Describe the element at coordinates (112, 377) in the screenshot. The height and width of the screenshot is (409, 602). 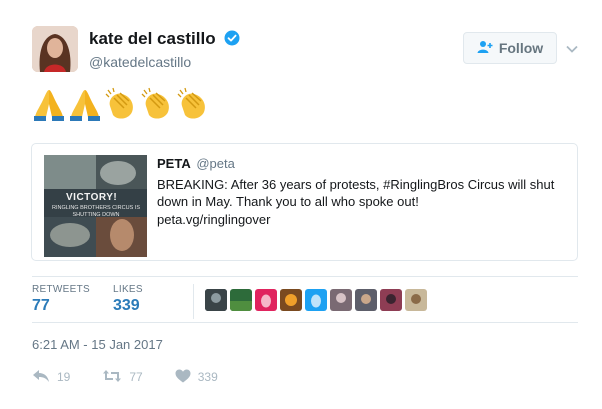
I see `retweet-icon` at that location.